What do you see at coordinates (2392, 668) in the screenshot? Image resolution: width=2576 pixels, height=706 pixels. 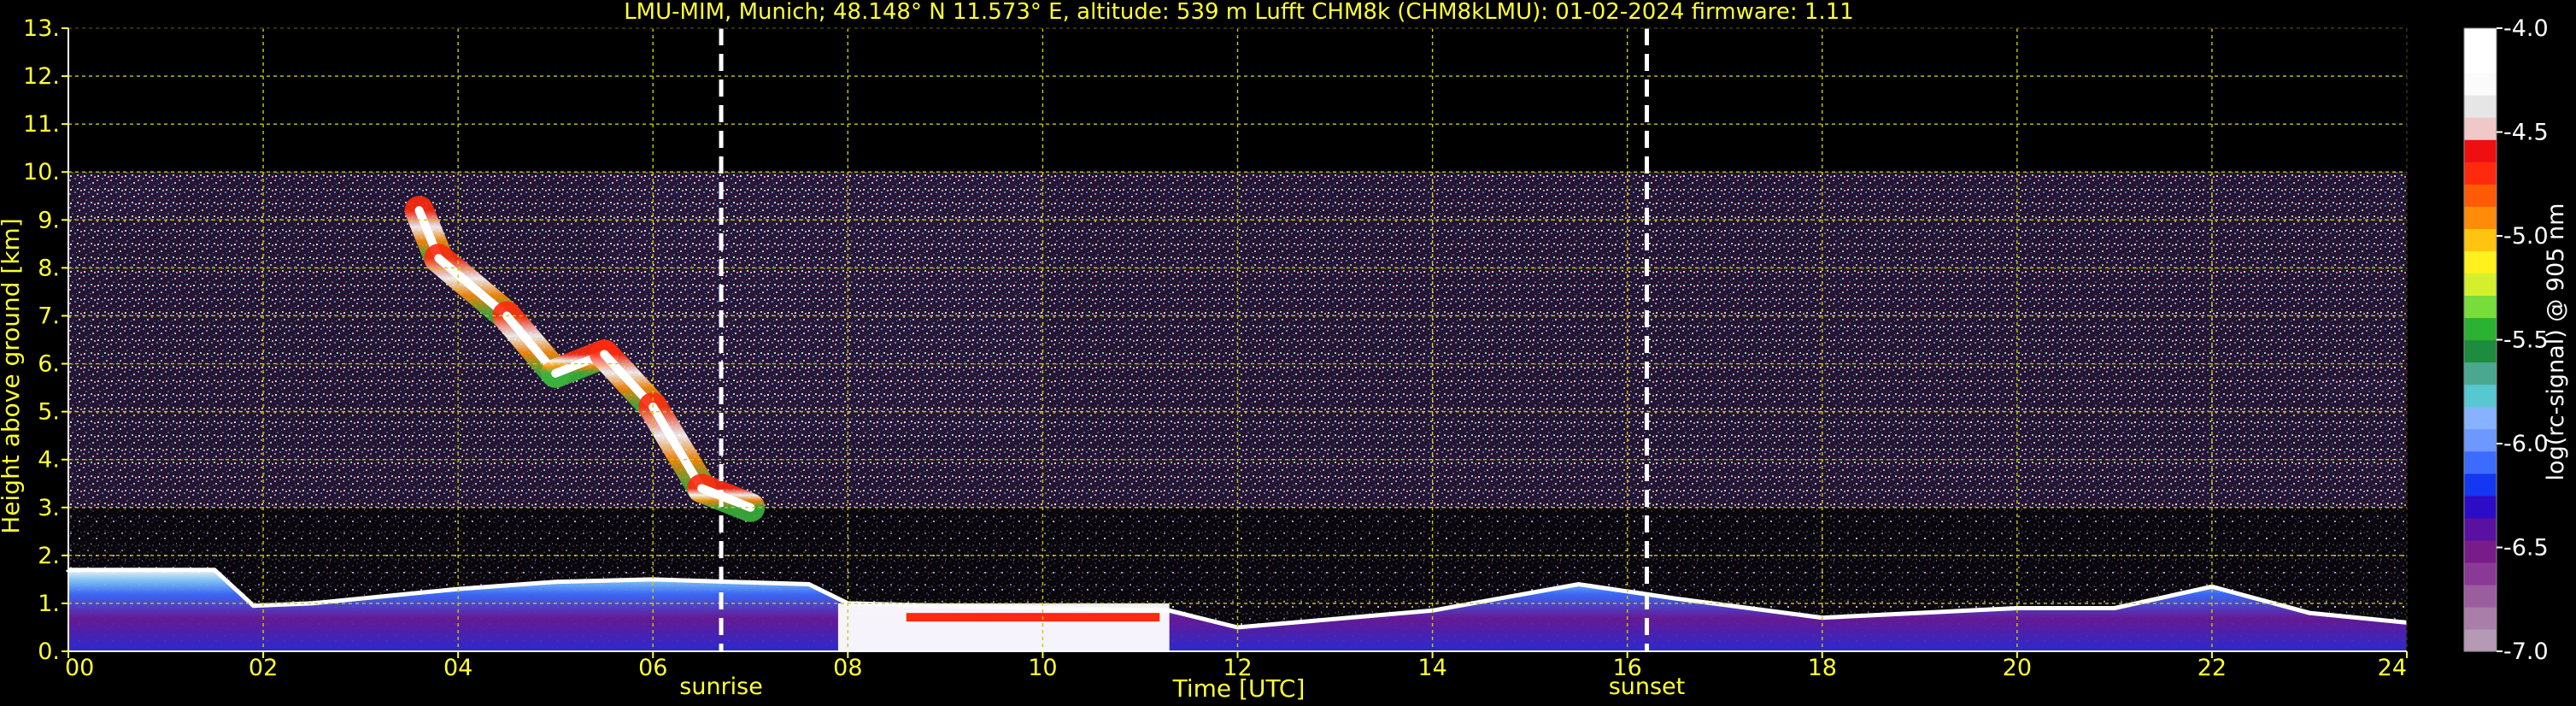 I see `x-tick-label: 24` at bounding box center [2392, 668].